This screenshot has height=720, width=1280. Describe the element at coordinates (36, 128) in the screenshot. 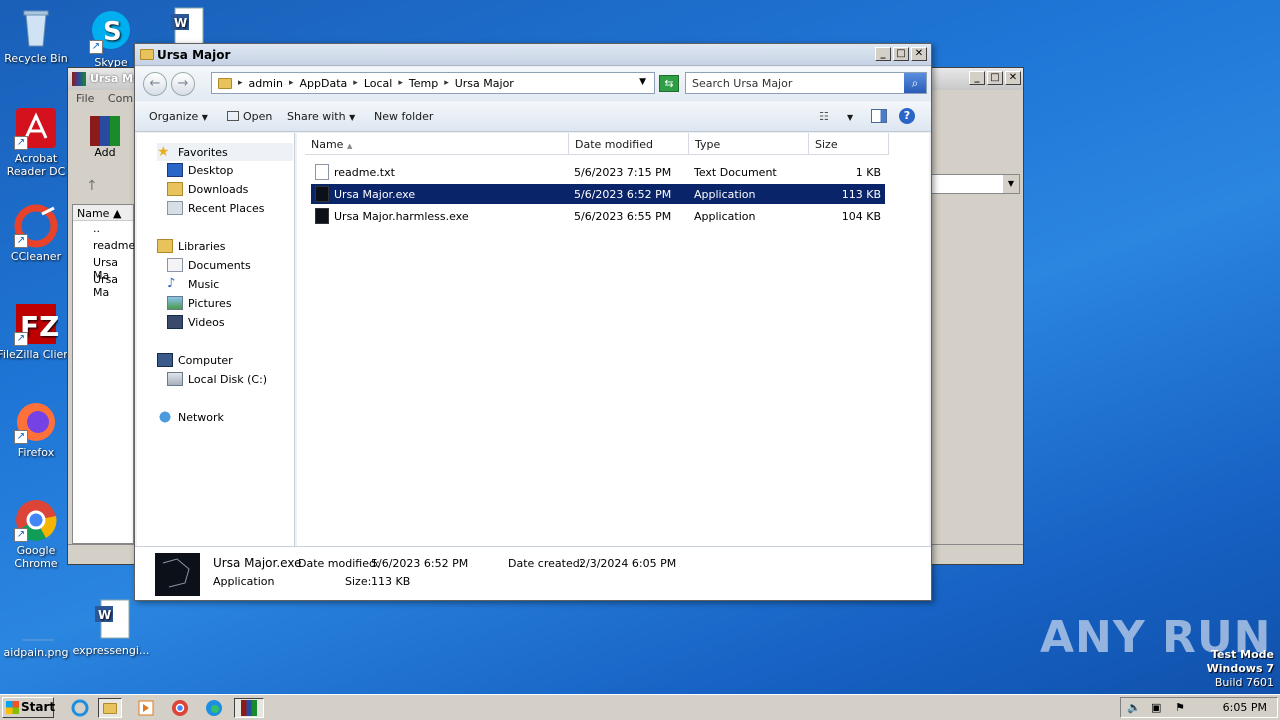

I see `acrobat-icon: ↗` at that location.